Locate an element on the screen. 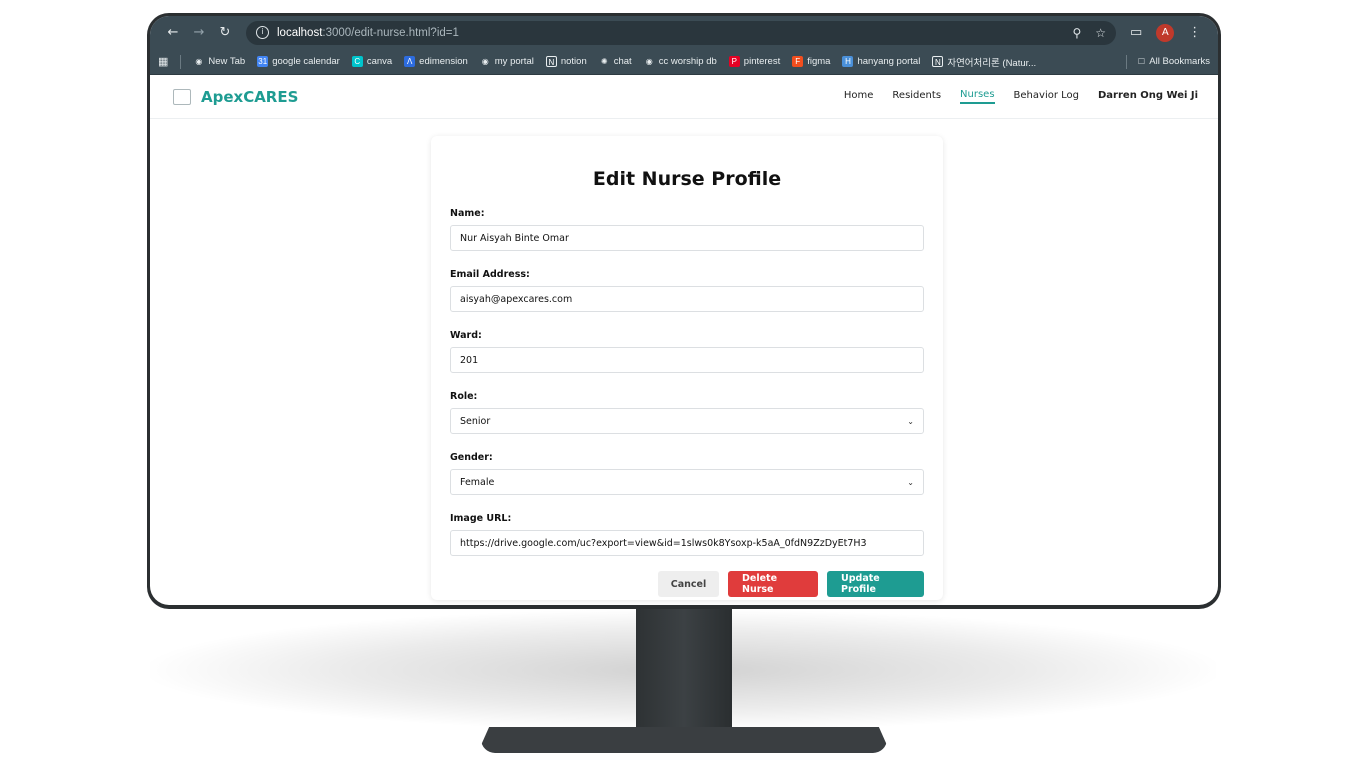 The image size is (1366, 768). zoom-icon: ⚲ is located at coordinates (1076, 33).